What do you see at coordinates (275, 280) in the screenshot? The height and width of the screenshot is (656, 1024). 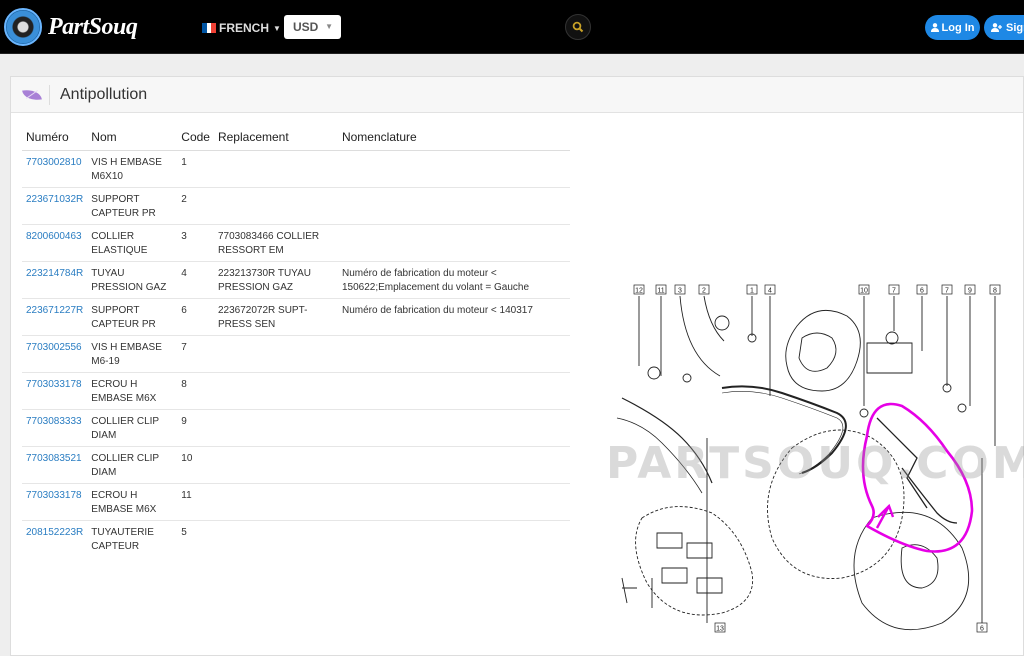 I see `part-replacement: 223213730R TUYAU PRESSION GAZ` at bounding box center [275, 280].